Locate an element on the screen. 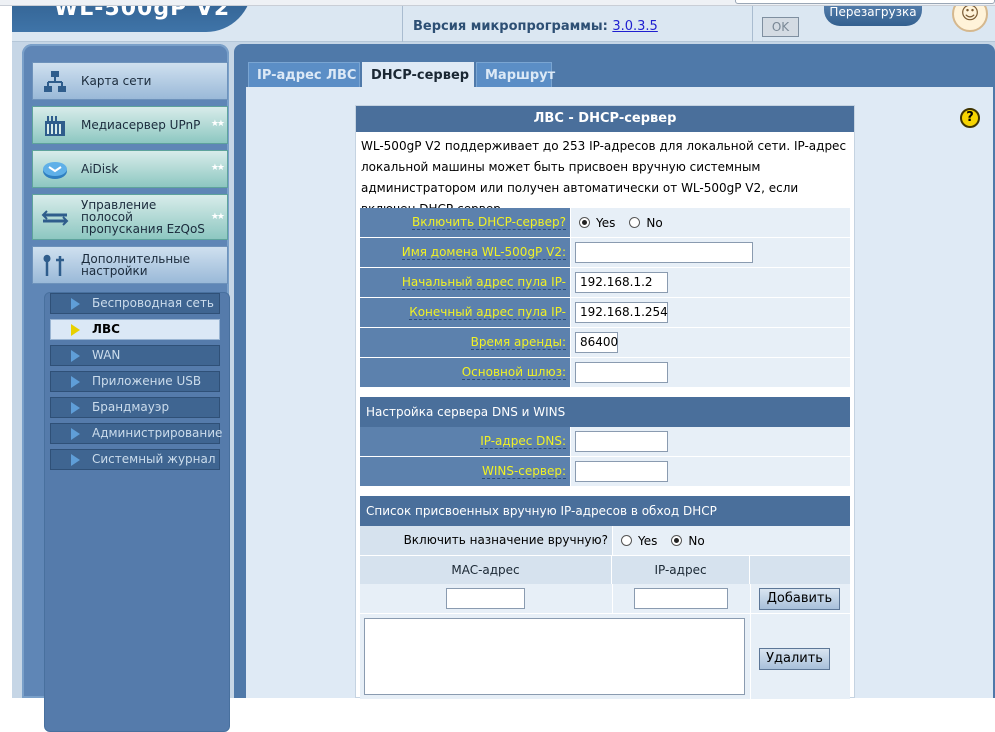 Image resolution: width=995 pixels, height=732 pixels. pool-start-input: 192.168.1.2 is located at coordinates (621, 282).